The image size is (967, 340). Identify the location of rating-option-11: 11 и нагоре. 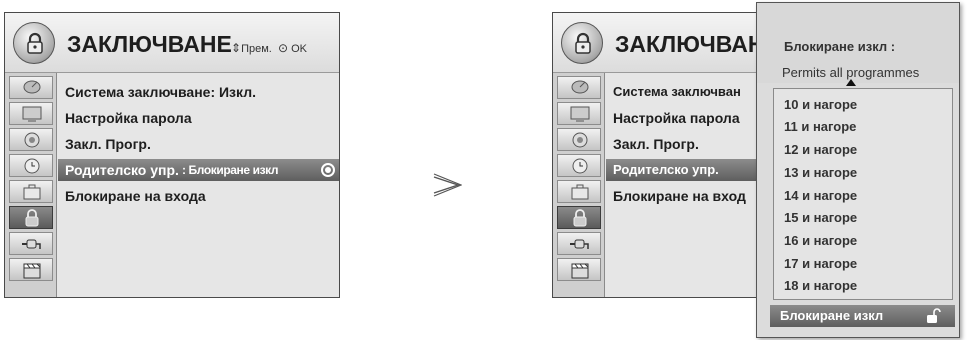
(820, 126).